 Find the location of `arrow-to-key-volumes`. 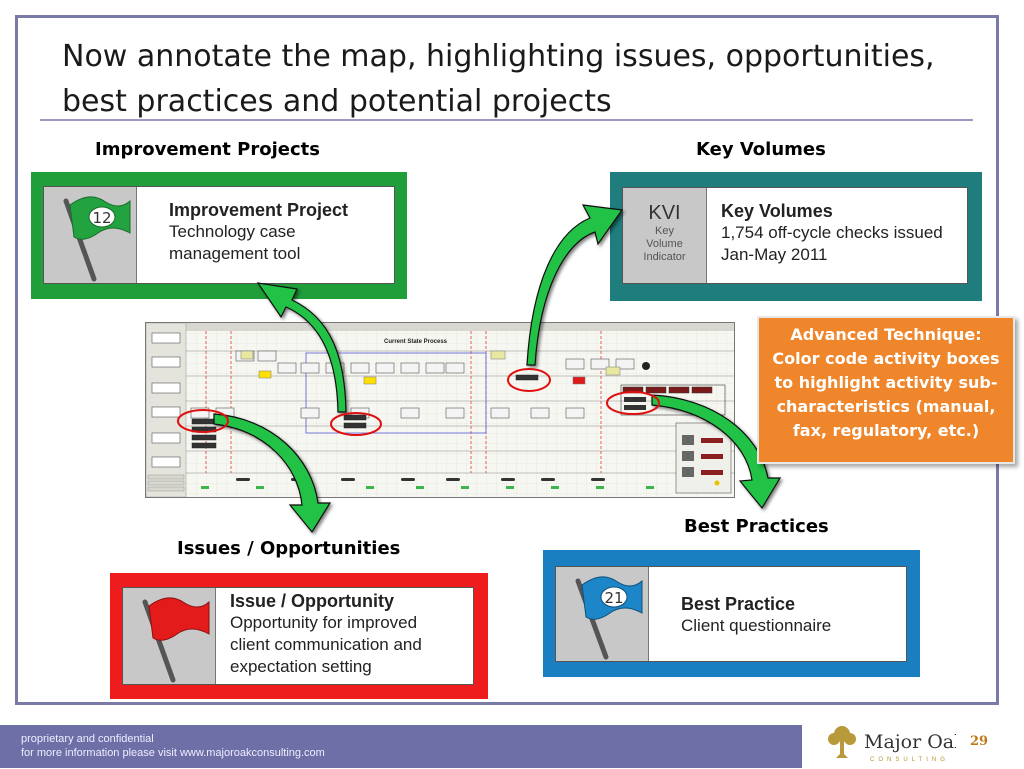

arrow-to-key-volumes is located at coordinates (575, 285).